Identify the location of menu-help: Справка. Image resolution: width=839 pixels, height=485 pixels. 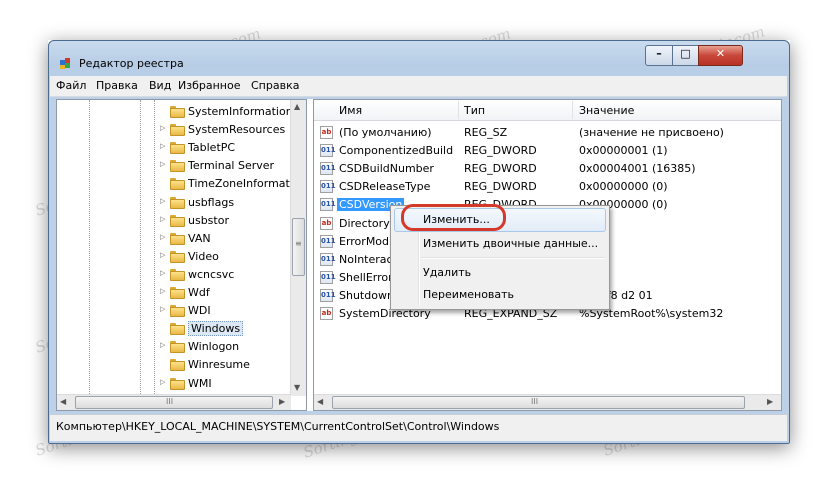
(275, 85).